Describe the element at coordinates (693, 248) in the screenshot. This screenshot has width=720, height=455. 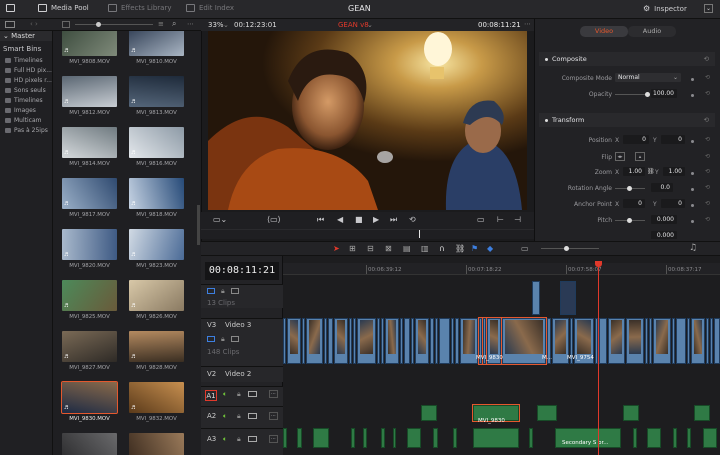
I see `audio-meter-icon: ♫` at that location.